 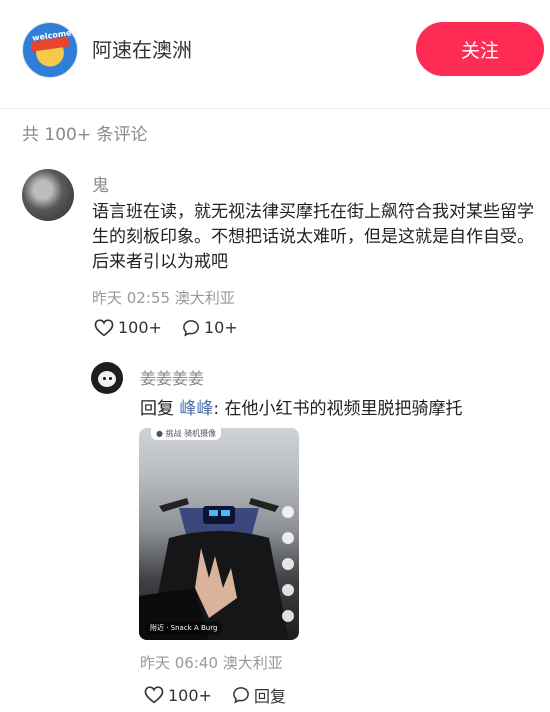 I want to click on comment-count: 共 100+ 条评论, so click(x=85, y=135).